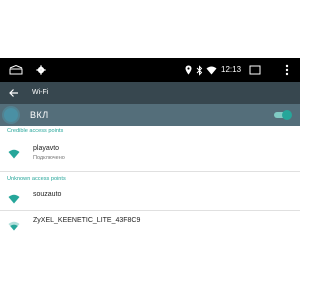 Image resolution: width=320 pixels, height=300 pixels. What do you see at coordinates (150, 153) in the screenshot?
I see `network-row-playavto: playavto Подключено` at bounding box center [150, 153].